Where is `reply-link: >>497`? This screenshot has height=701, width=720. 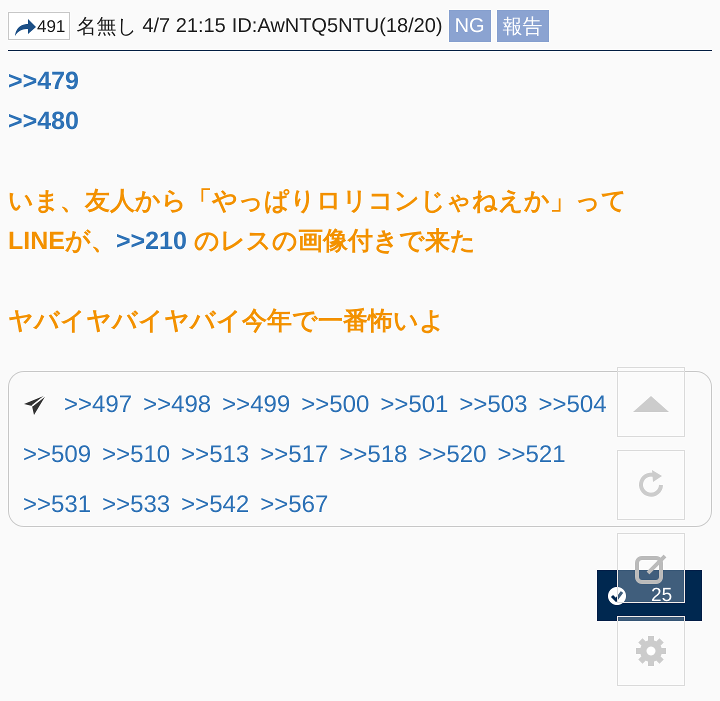 reply-link: >>497 is located at coordinates (98, 405).